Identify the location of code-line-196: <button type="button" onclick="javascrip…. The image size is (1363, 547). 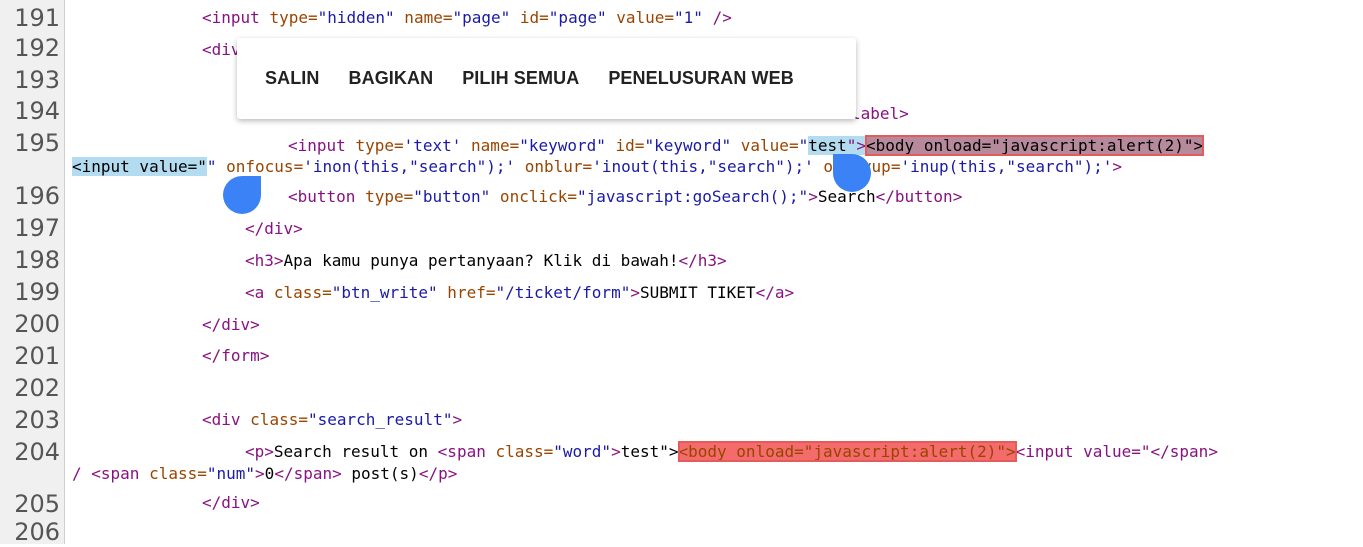
(625, 197).